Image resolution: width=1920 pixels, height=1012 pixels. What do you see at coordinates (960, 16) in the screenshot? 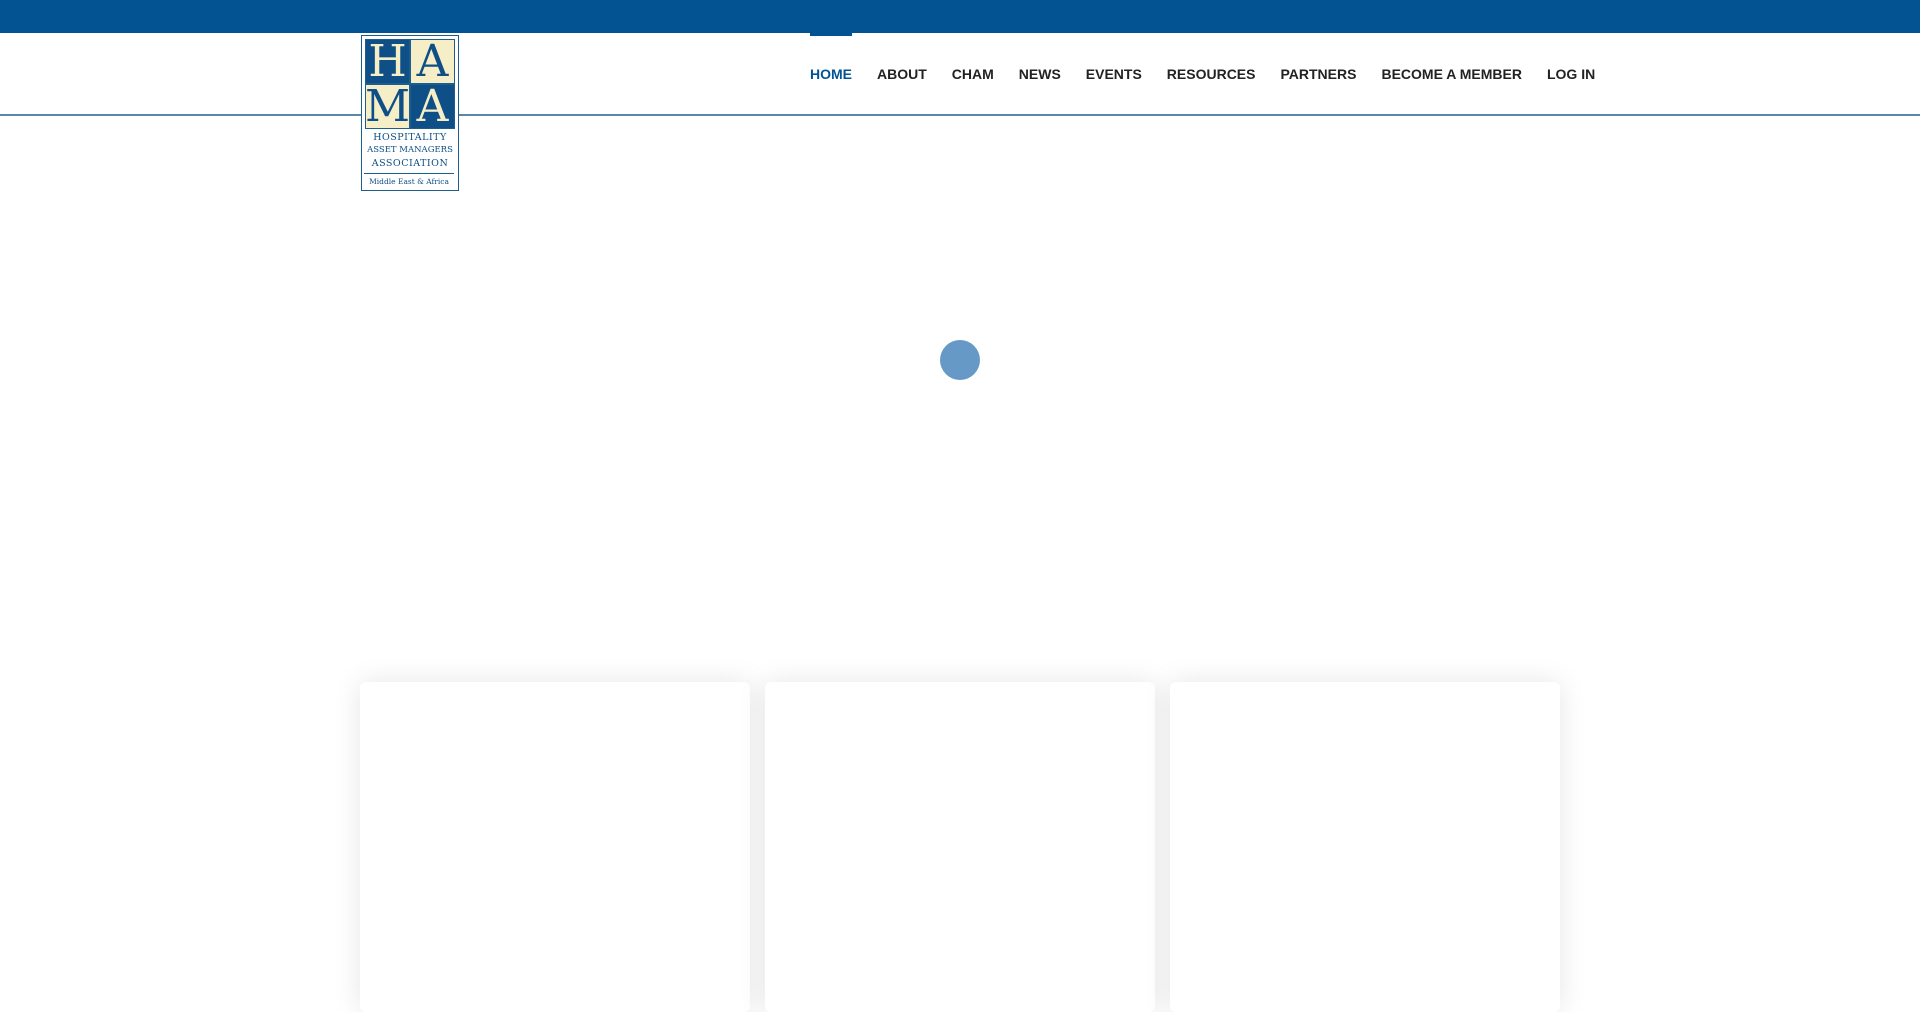
I see `top-bar` at bounding box center [960, 16].